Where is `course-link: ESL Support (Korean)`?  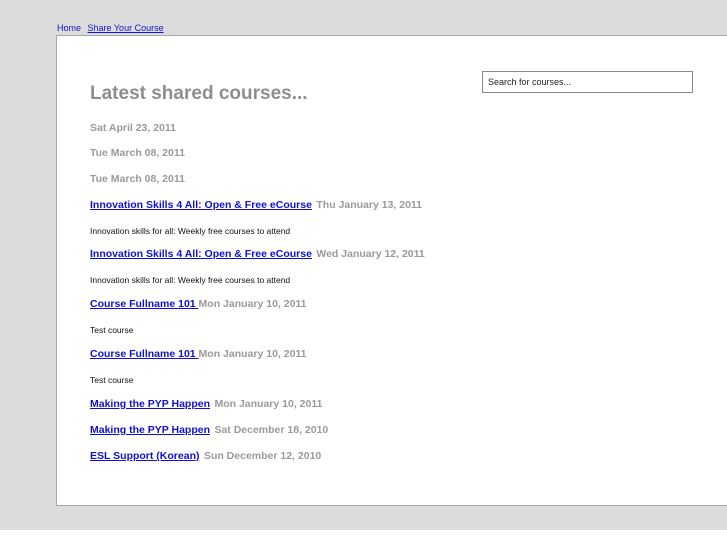
course-link: ESL Support (Korean) is located at coordinates (144, 456).